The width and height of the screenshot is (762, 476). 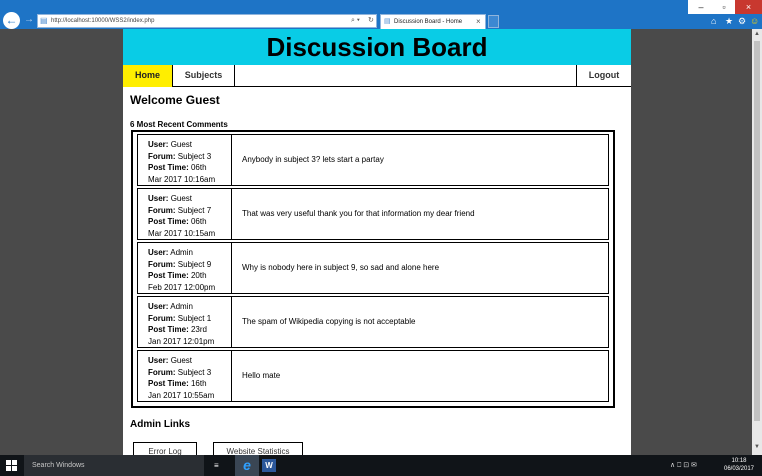 What do you see at coordinates (148, 76) in the screenshot?
I see `nav-home: Home` at bounding box center [148, 76].